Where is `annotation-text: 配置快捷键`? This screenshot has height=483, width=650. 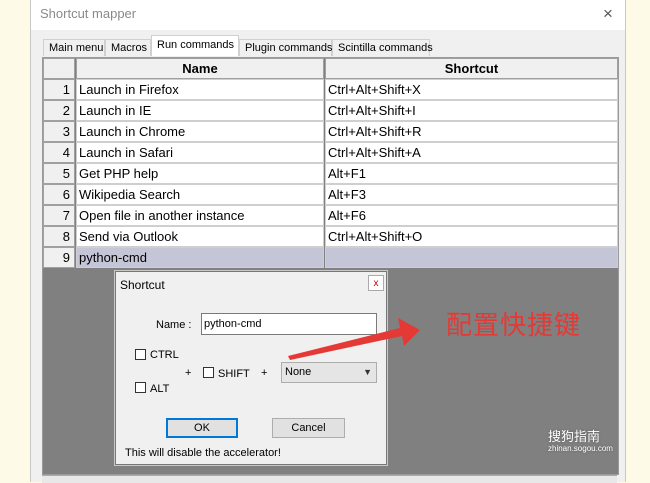
annotation-text: 配置快捷键 is located at coordinates (514, 326).